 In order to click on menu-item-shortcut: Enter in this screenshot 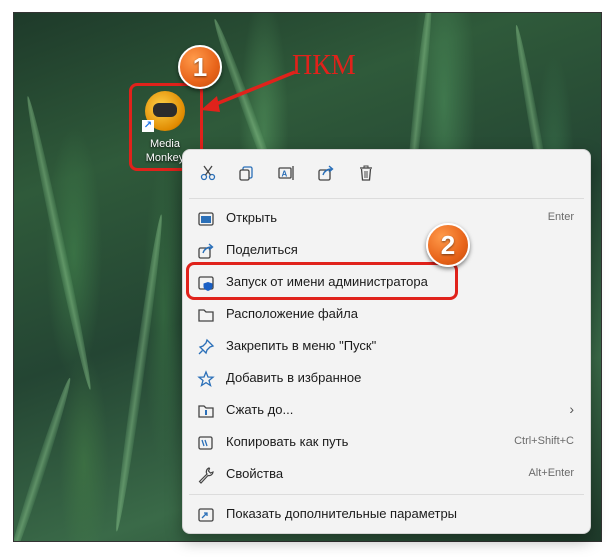, I will do `click(560, 217)`.